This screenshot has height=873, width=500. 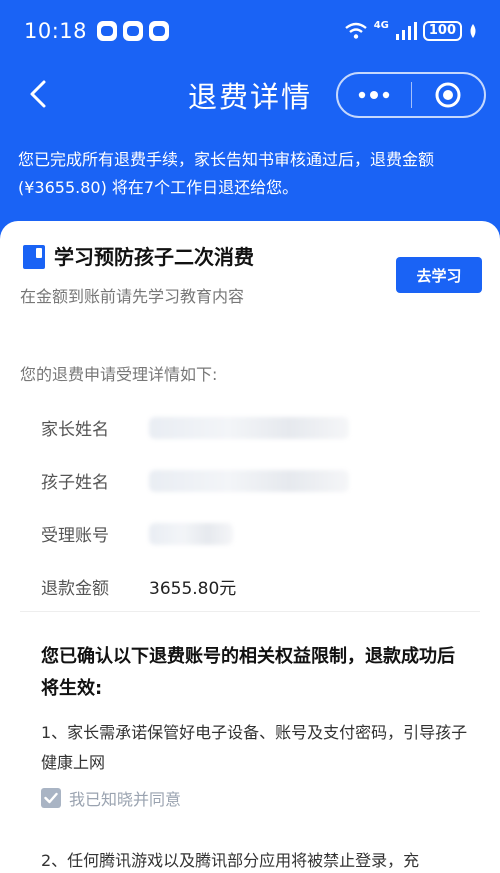 What do you see at coordinates (248, 672) in the screenshot?
I see `confirm-title: 您已确认以下退费账号的相关权益限制，退款成功后将生效:` at bounding box center [248, 672].